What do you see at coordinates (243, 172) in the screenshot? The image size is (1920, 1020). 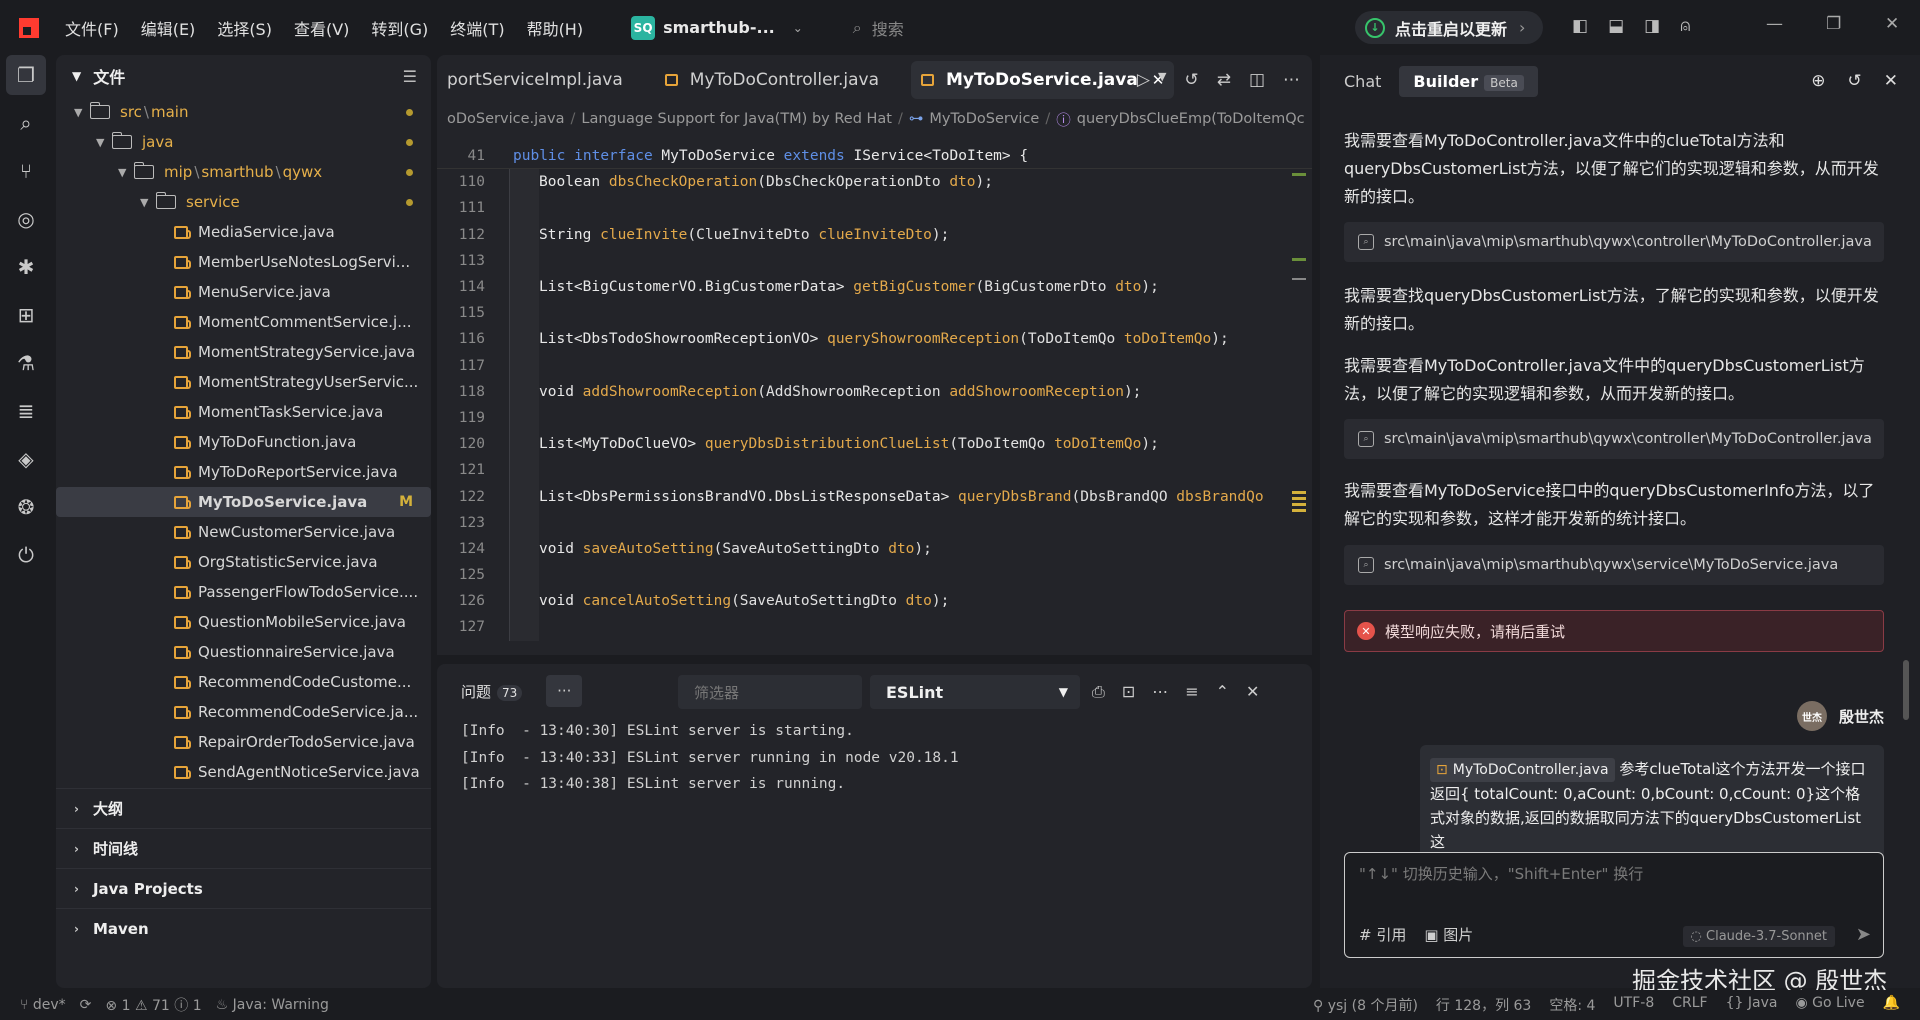 I see `folder-mip-smarthub-qywx: ▼ mip \ smarthub \ qywx` at bounding box center [243, 172].